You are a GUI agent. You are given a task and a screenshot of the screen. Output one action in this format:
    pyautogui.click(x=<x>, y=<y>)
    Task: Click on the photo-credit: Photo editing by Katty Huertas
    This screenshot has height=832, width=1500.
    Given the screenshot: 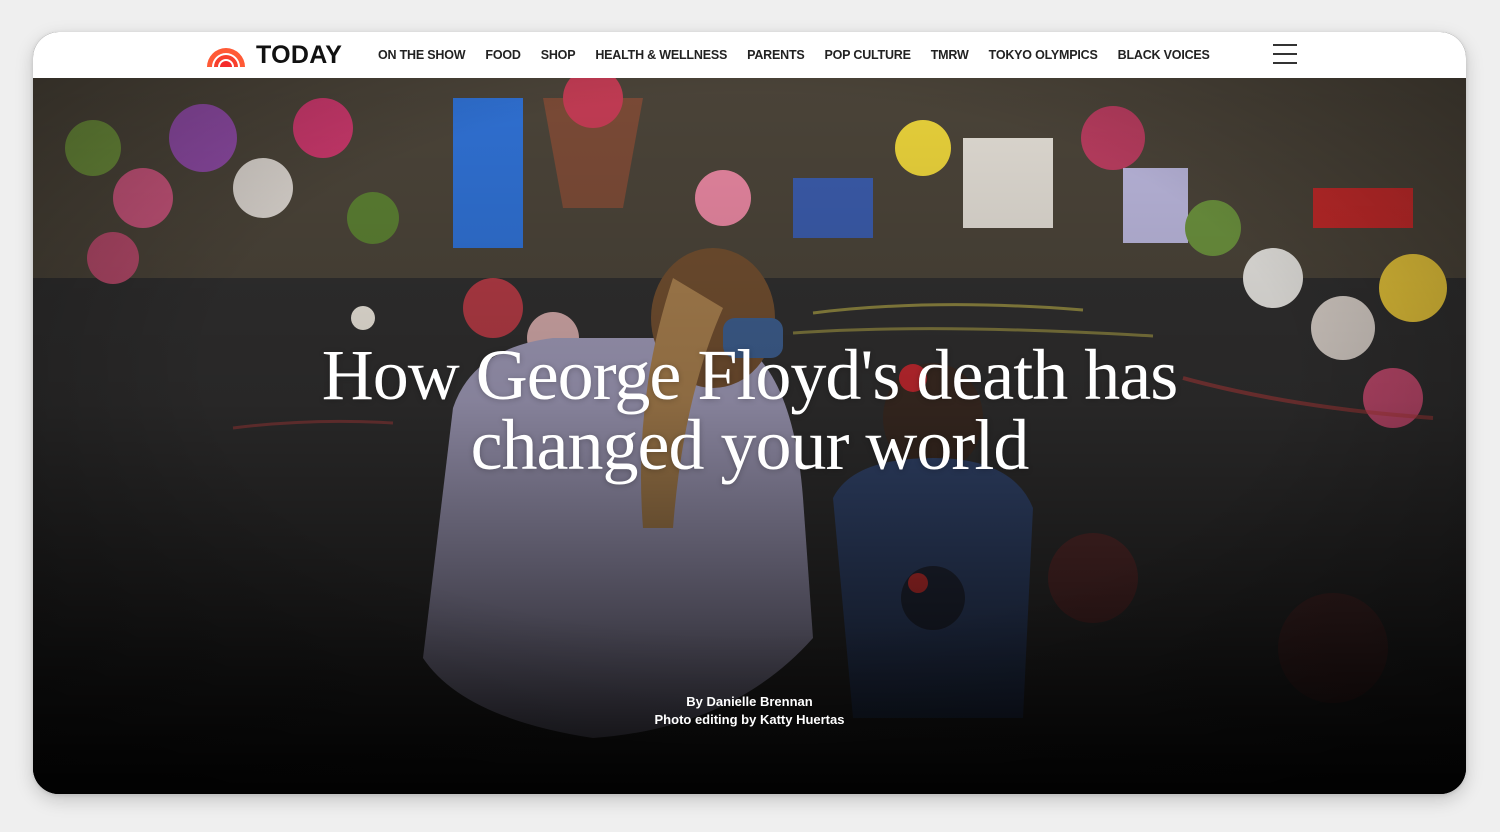 What is the action you would take?
    pyautogui.click(x=749, y=719)
    